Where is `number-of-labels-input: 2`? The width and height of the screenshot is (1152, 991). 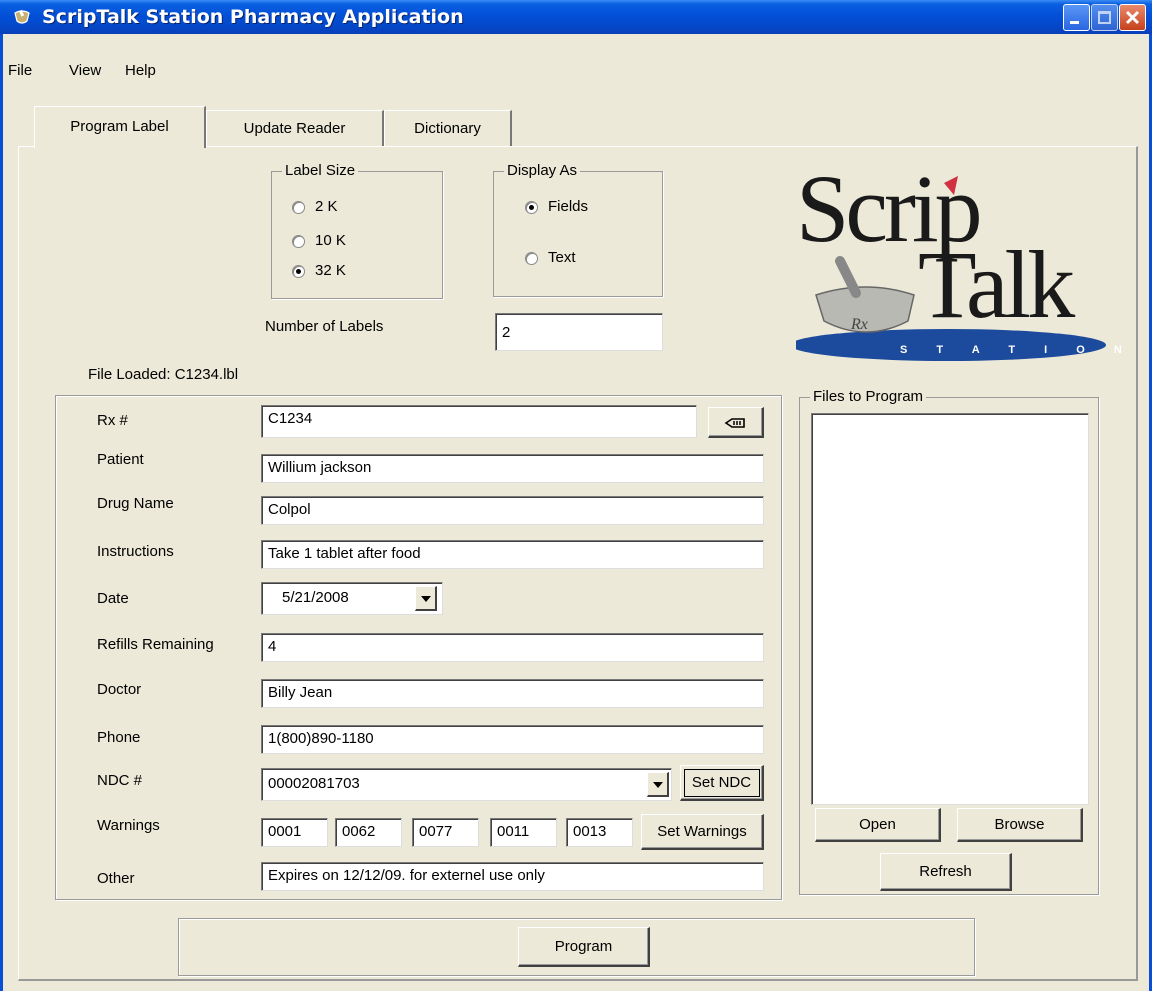
number-of-labels-input: 2 is located at coordinates (579, 332).